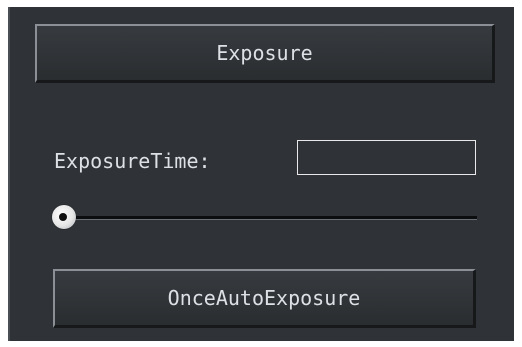  I want to click on exposure-time-slider, so click(264, 218).